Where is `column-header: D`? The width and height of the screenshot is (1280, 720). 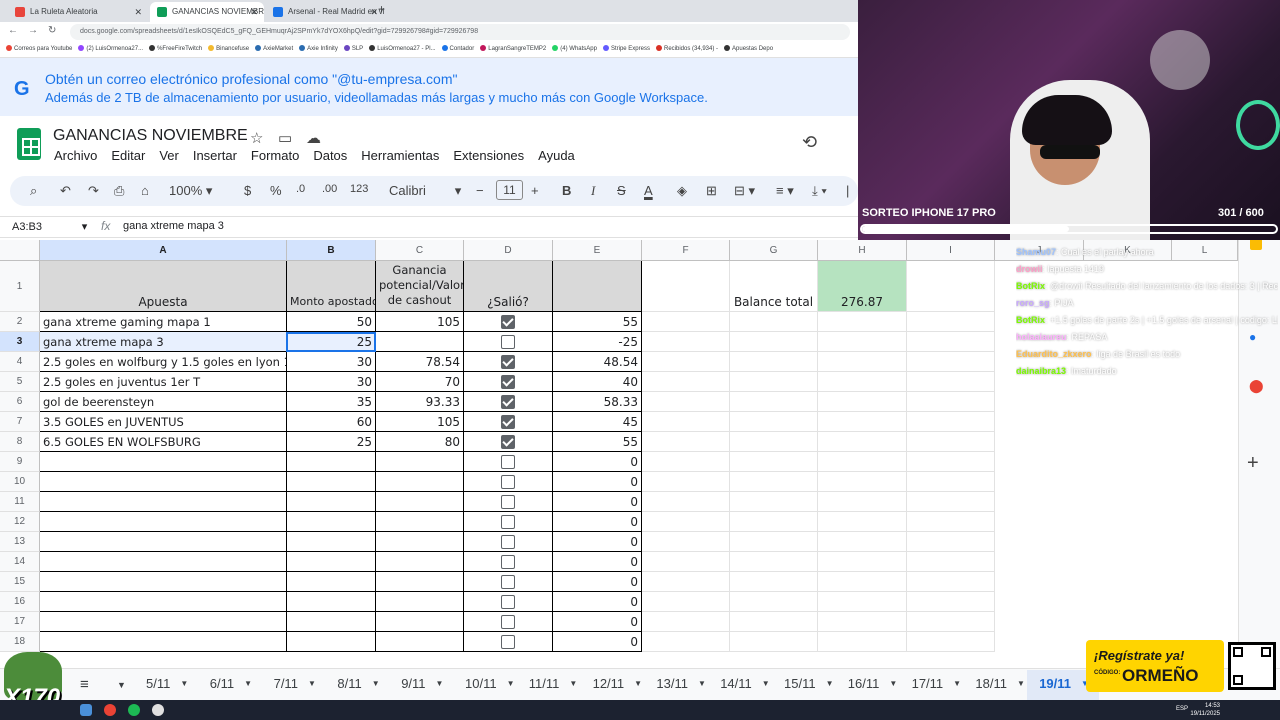 column-header: D is located at coordinates (508, 250).